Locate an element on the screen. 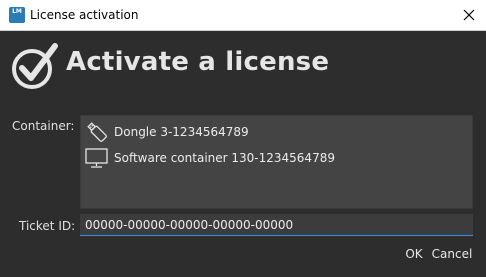 The height and width of the screenshot is (277, 486). list-item-software-container: Software container 130-1234564789 is located at coordinates (275, 158).